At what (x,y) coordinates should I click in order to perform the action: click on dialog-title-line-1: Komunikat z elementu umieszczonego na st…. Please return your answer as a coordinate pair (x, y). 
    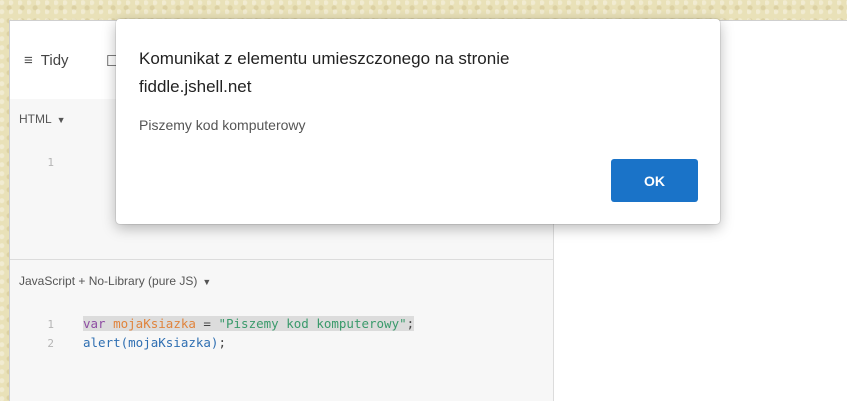
    Looking at the image, I should click on (324, 58).